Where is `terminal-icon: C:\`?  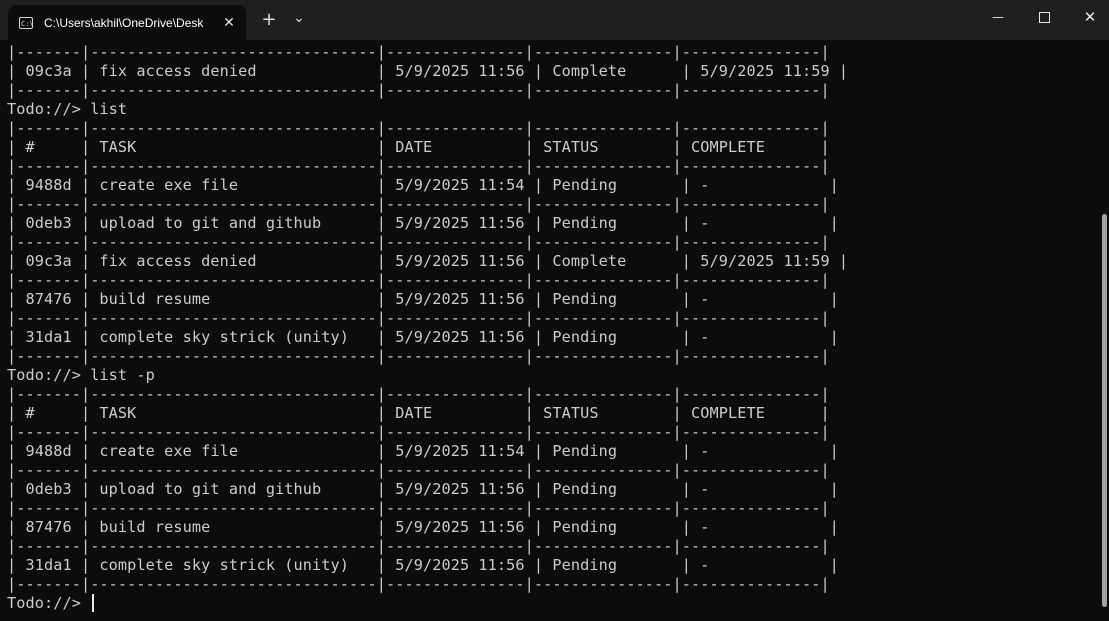 terminal-icon: C:\ is located at coordinates (26, 22).